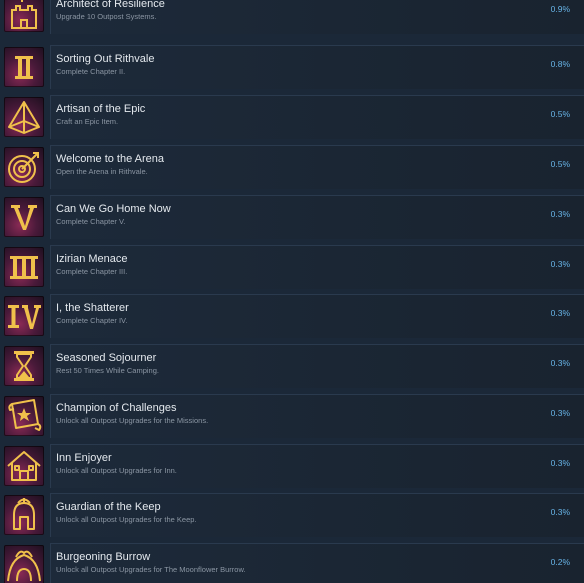  What do you see at coordinates (103, 557) in the screenshot?
I see `achievement-title: Burgeoning Burrow` at bounding box center [103, 557].